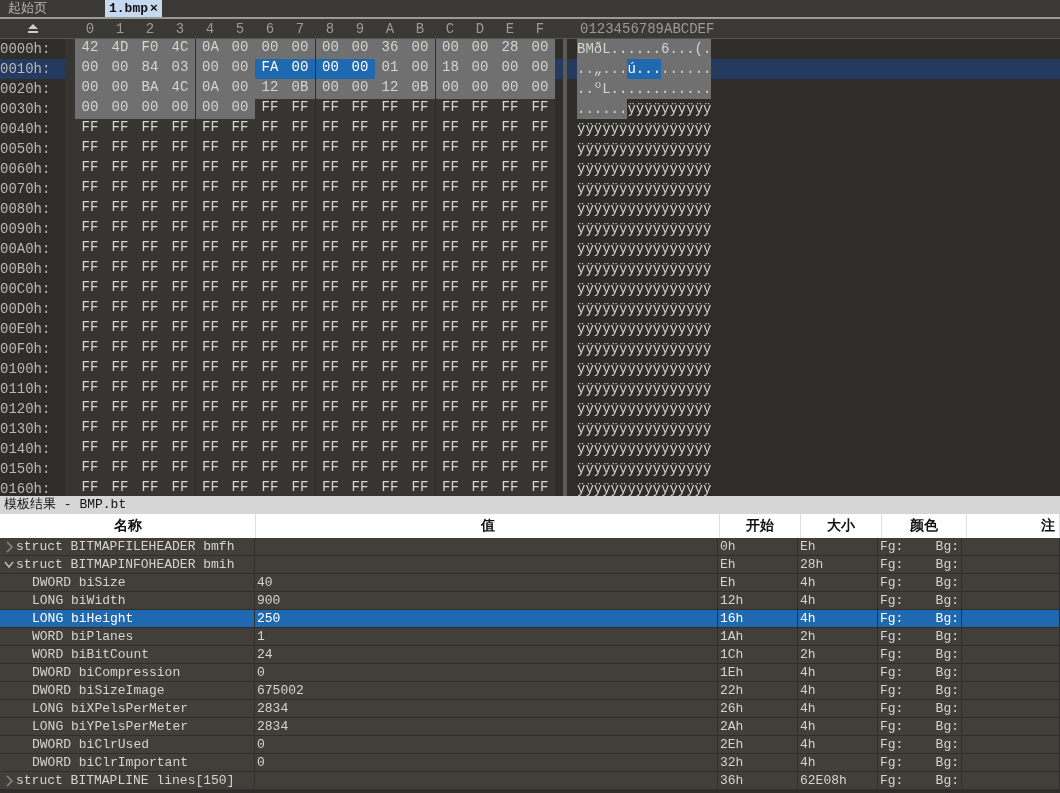 Image resolution: width=1060 pixels, height=793 pixels. What do you see at coordinates (808, 636) in the screenshot?
I see `size-value: 2h` at bounding box center [808, 636].